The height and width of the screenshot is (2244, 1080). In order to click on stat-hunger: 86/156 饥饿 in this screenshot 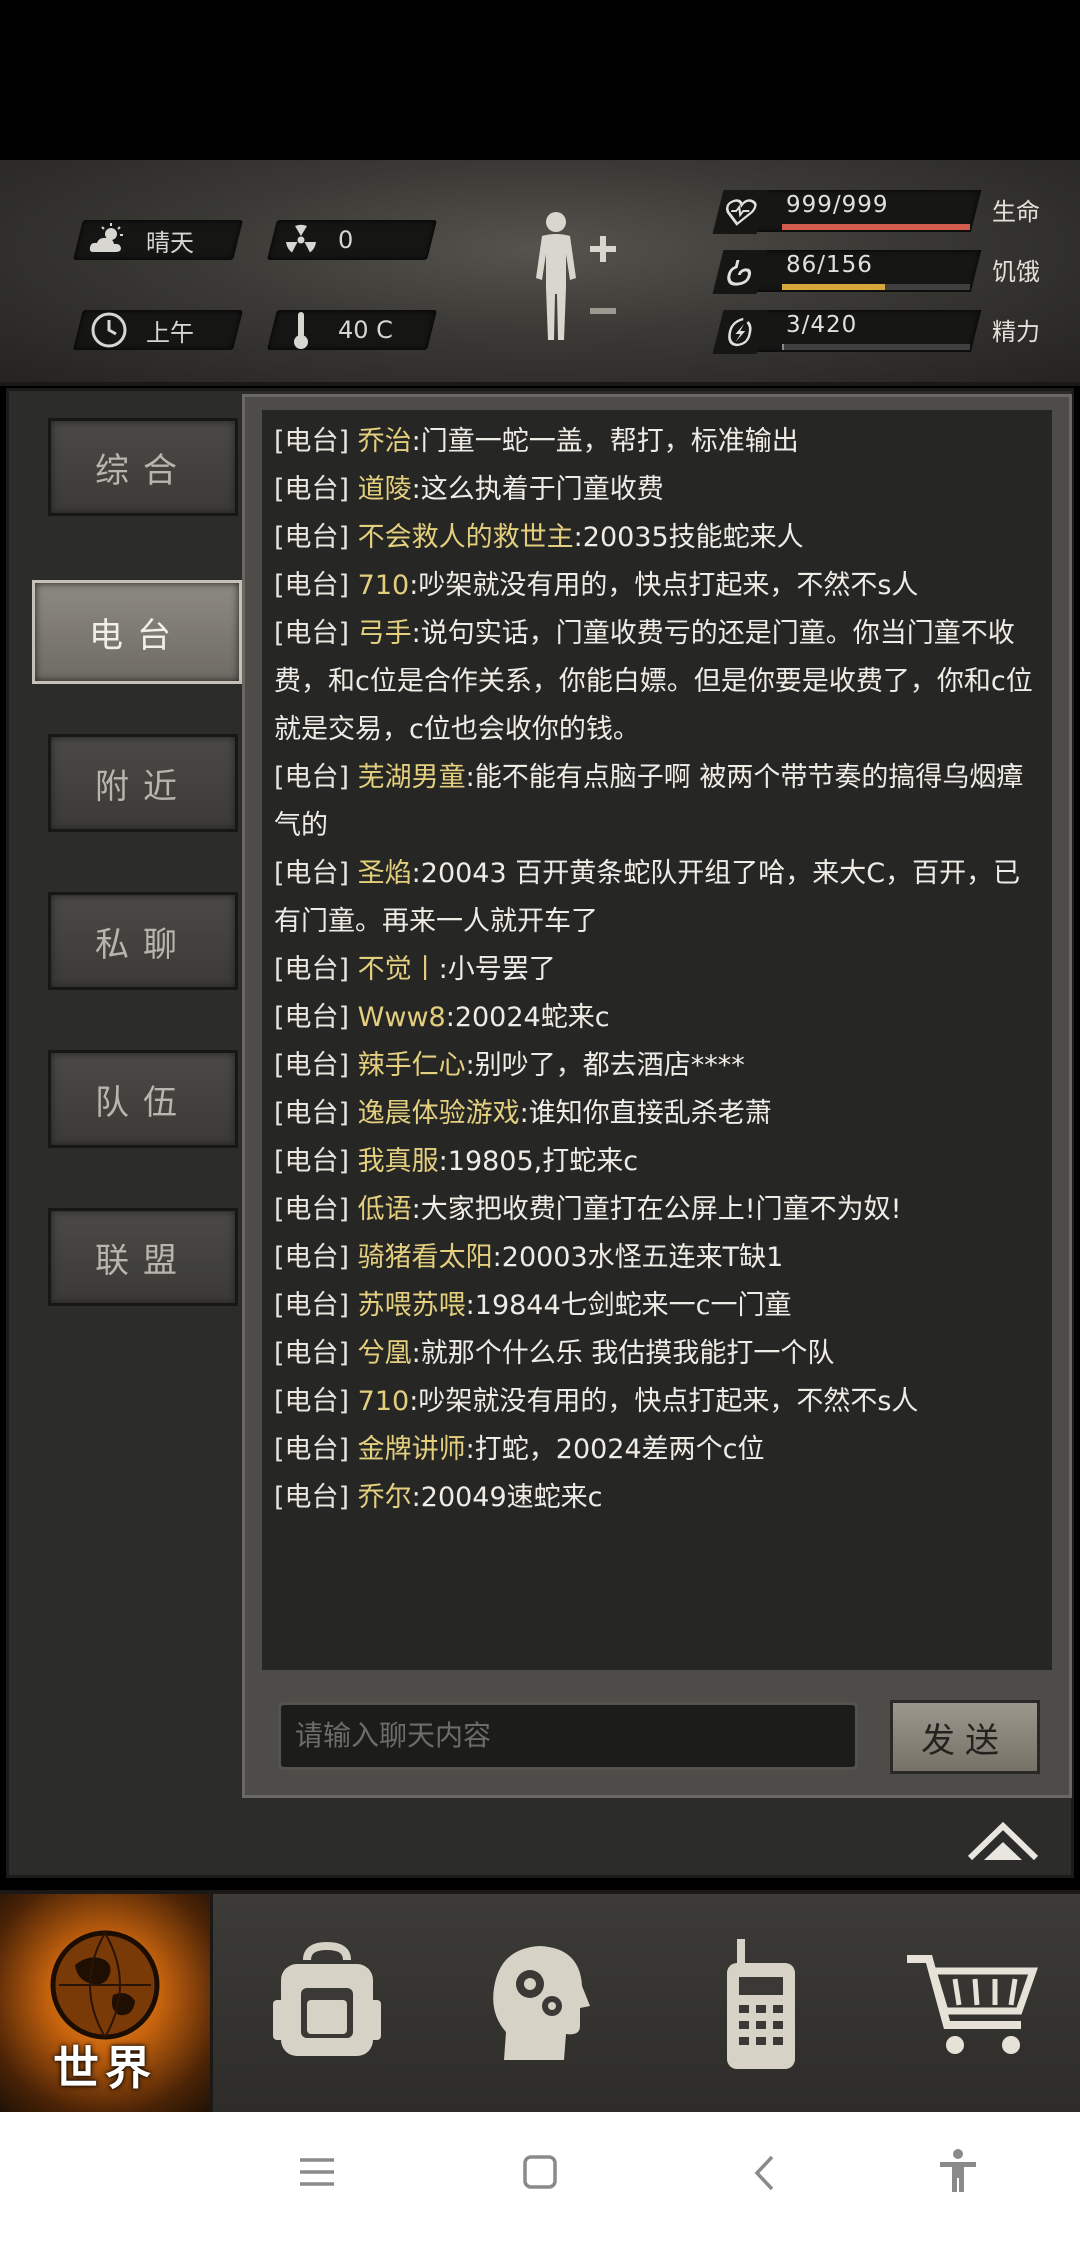, I will do `click(885, 272)`.